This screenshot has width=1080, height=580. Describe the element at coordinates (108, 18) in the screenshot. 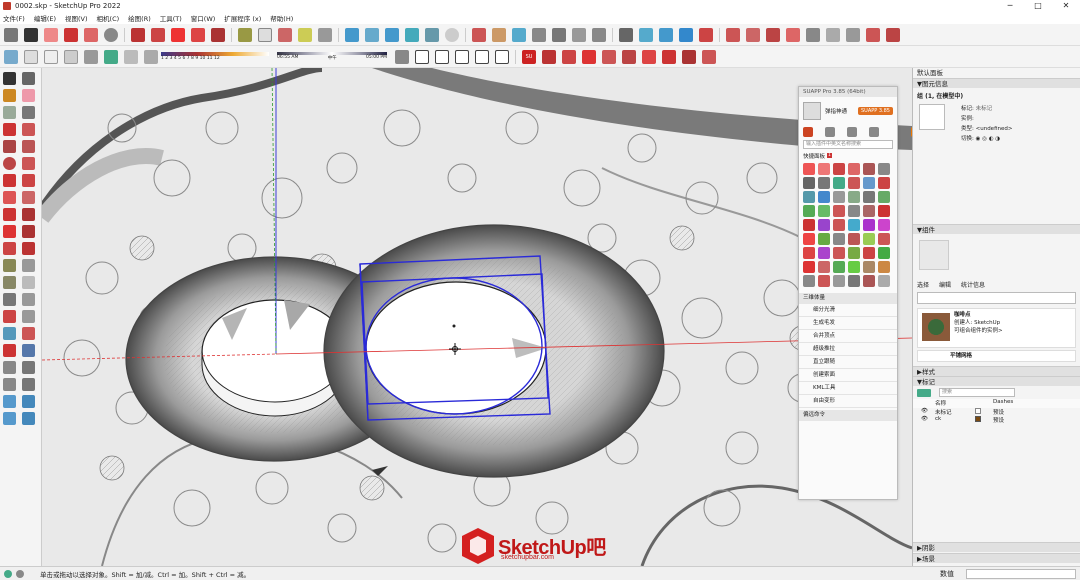

I see `menu-camera: 相机(C)` at that location.